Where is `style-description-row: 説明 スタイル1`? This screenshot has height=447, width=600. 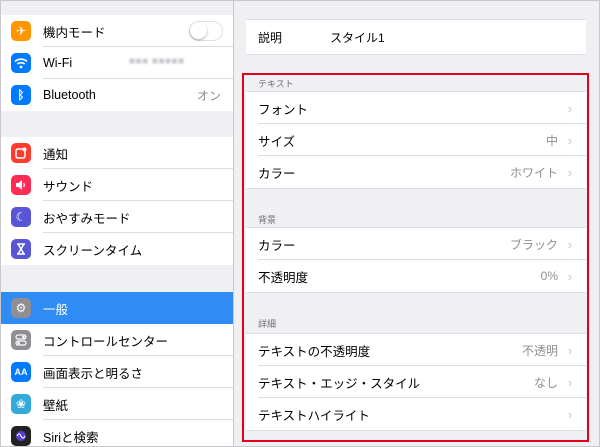 style-description-row: 説明 スタイル1 is located at coordinates (416, 37).